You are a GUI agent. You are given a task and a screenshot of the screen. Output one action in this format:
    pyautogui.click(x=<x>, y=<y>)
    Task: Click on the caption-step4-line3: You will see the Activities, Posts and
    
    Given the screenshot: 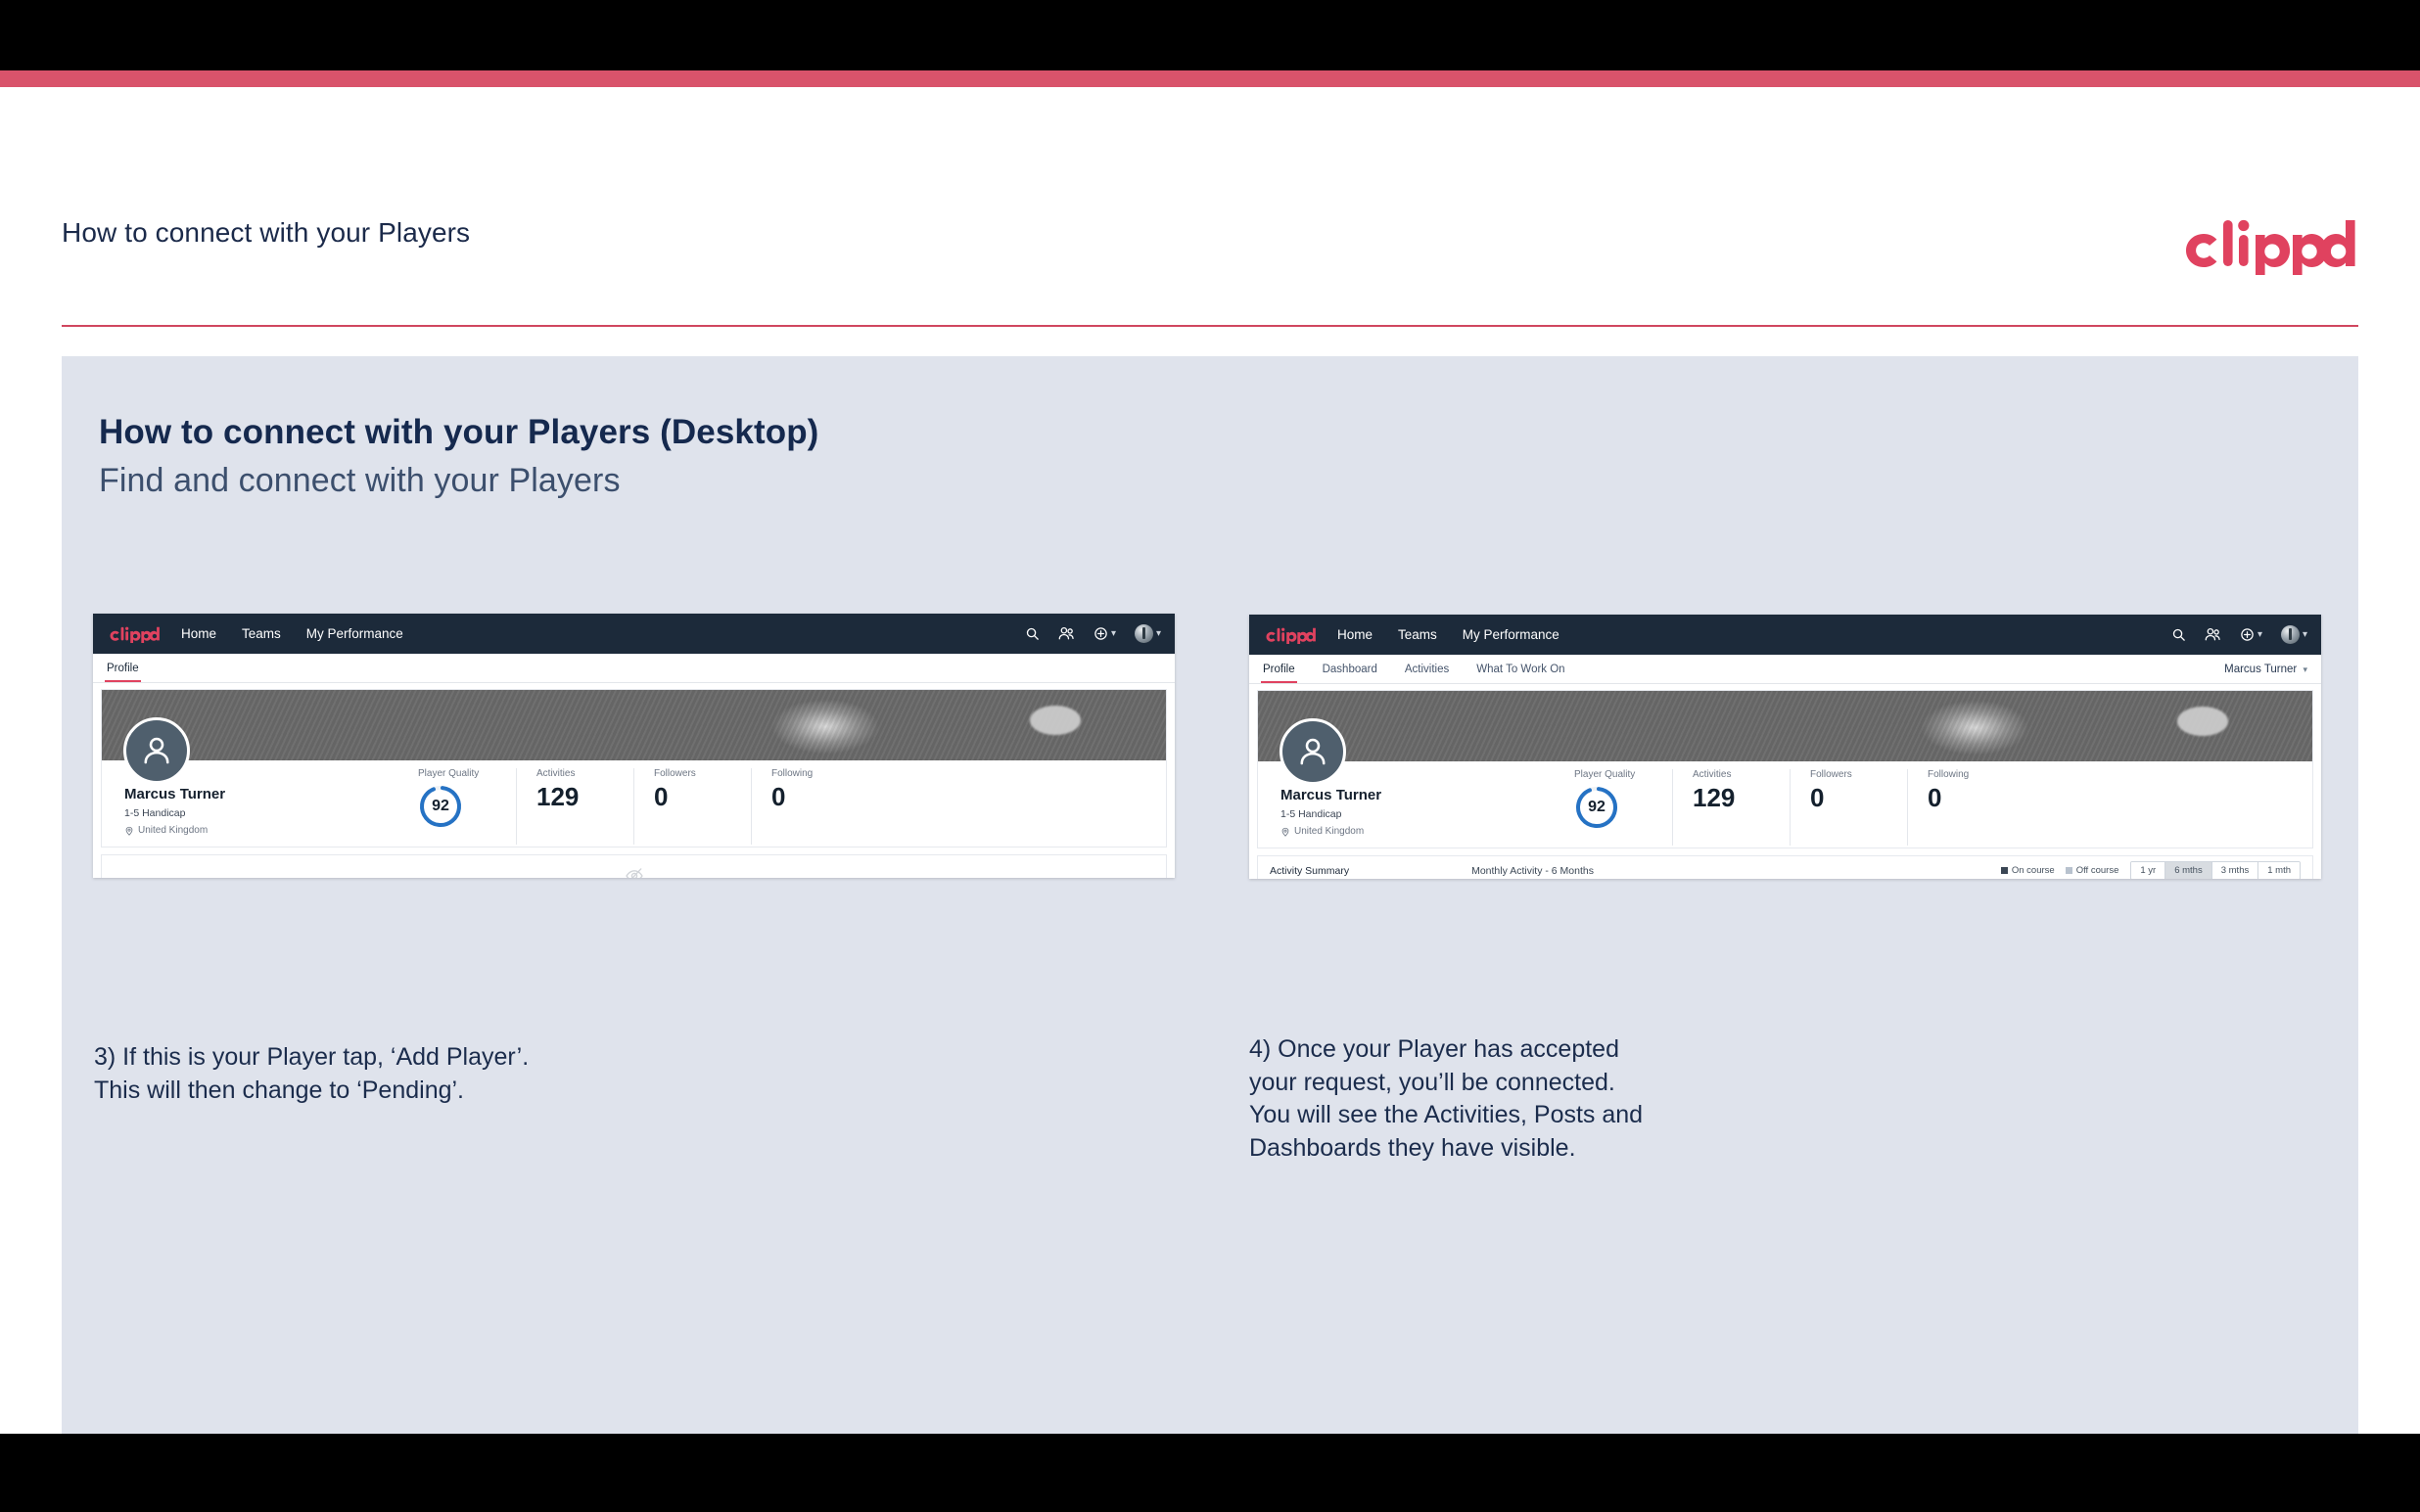 What is the action you would take?
    pyautogui.click(x=1446, y=1114)
    